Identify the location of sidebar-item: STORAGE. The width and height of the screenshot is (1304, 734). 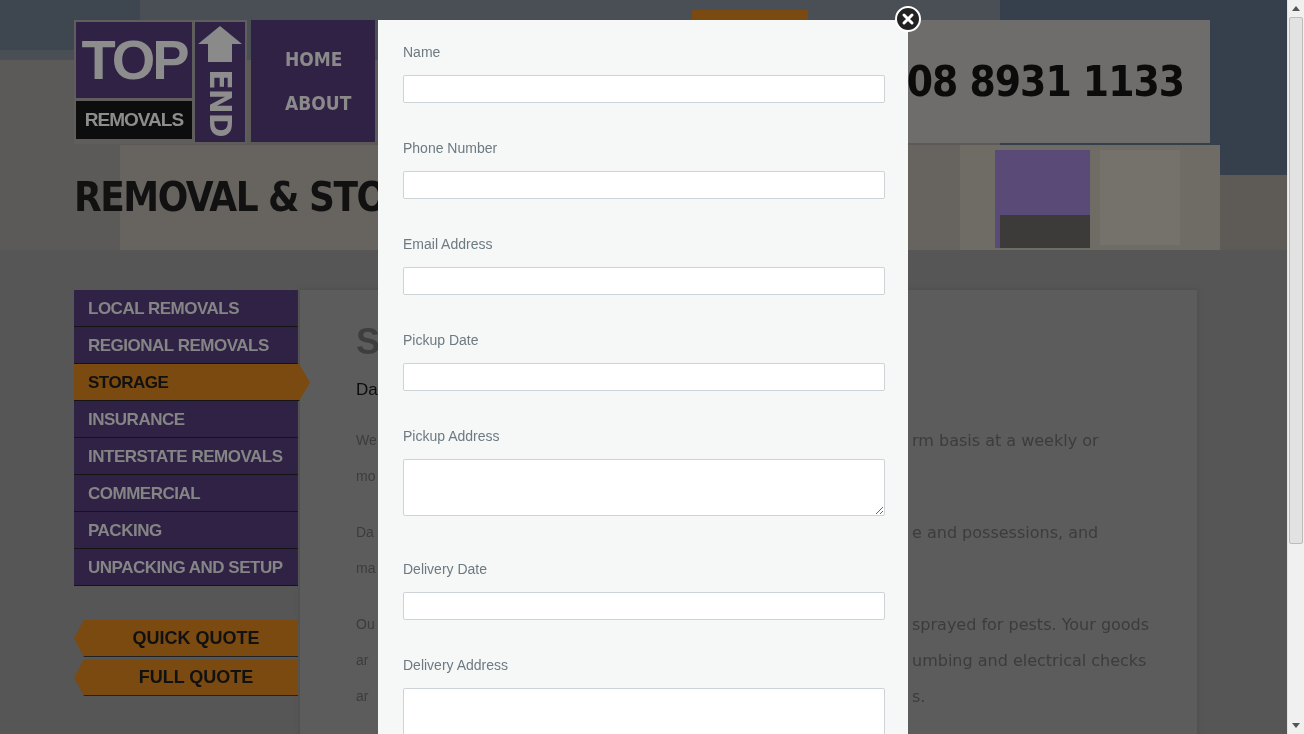
(192, 382).